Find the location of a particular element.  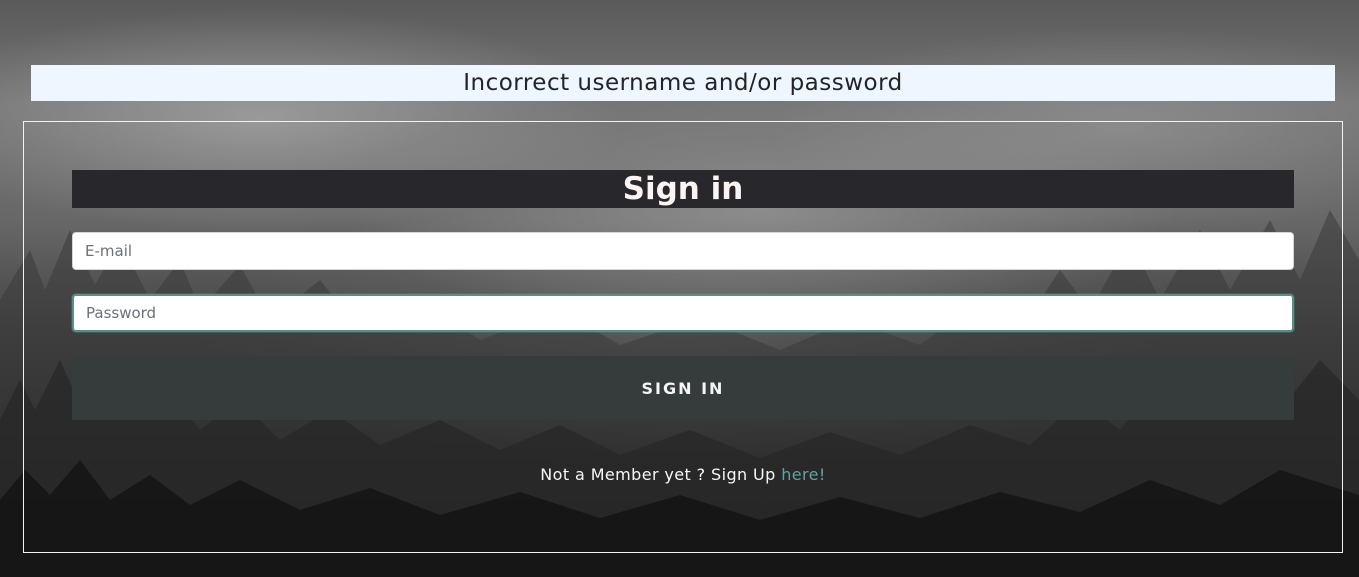

error-alert: Incorrect username and/or password is located at coordinates (683, 83).